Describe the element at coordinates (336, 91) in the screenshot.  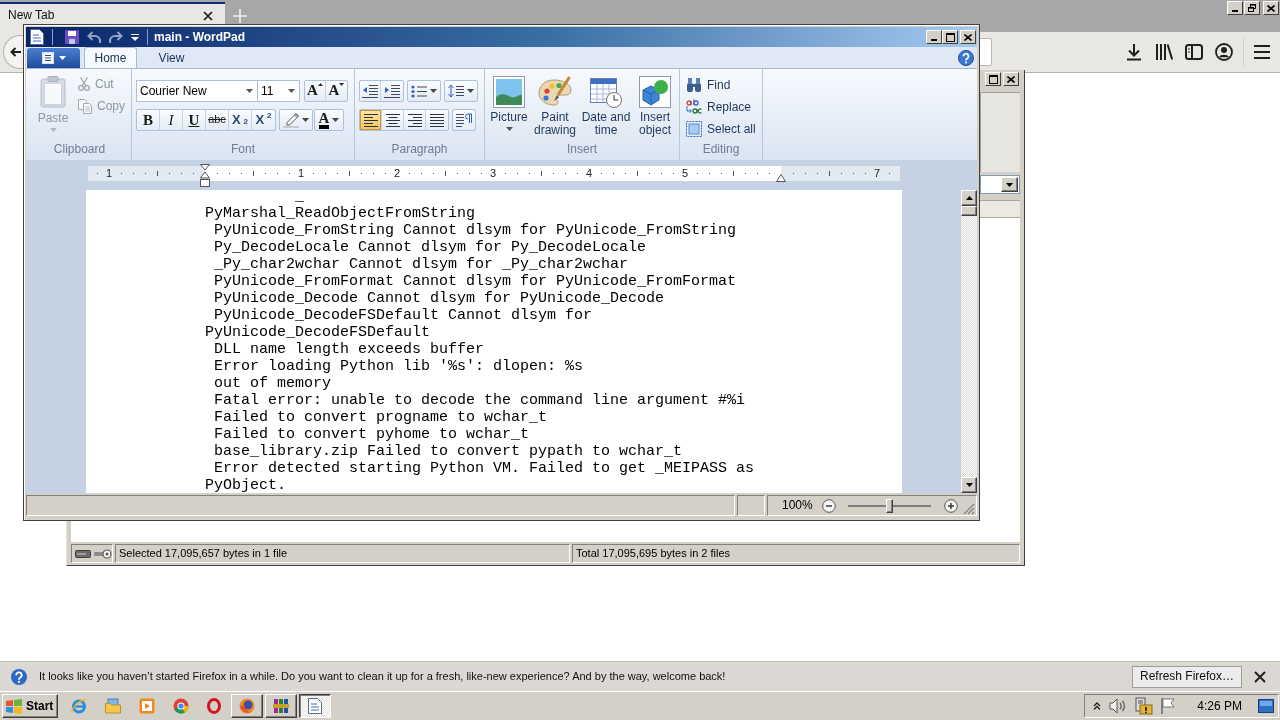
I see `shrink-font-button: A` at that location.